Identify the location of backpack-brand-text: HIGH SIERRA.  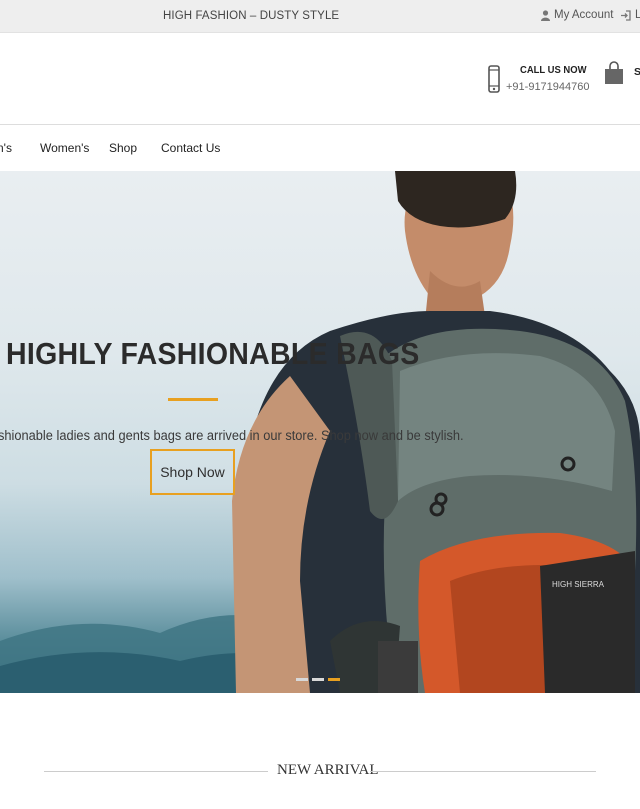
(578, 584).